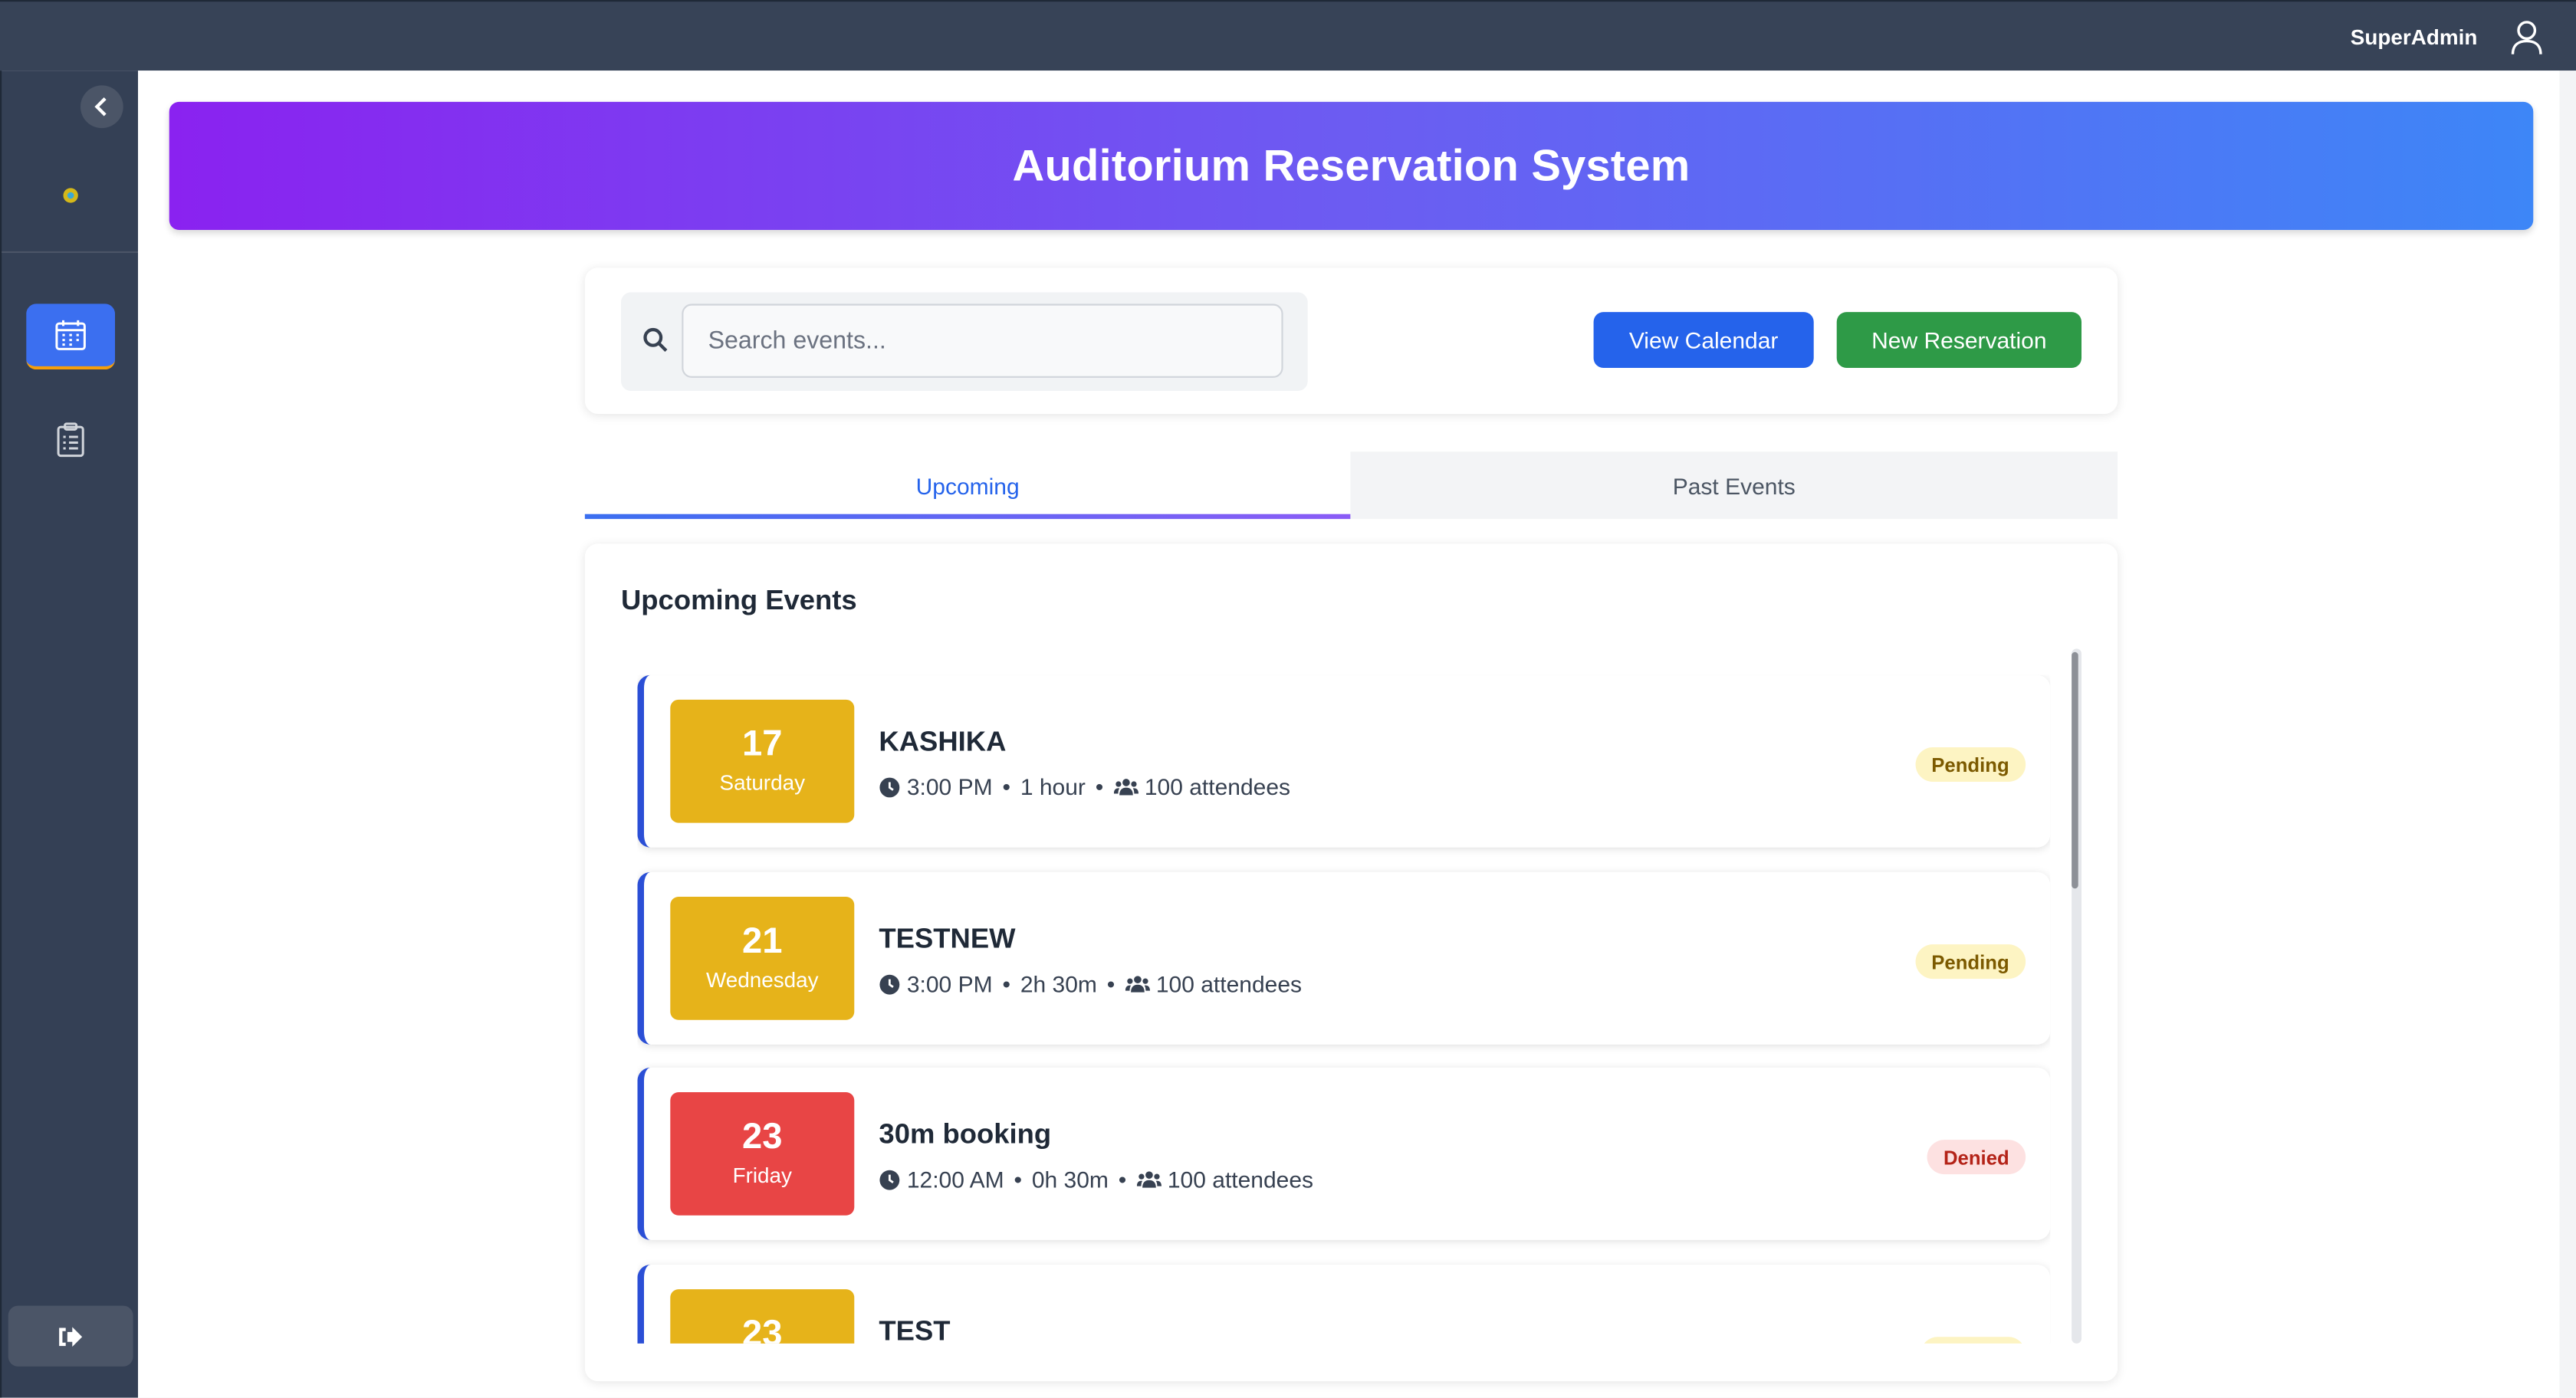  I want to click on page-title: Auditorium Reservation System, so click(1351, 165).